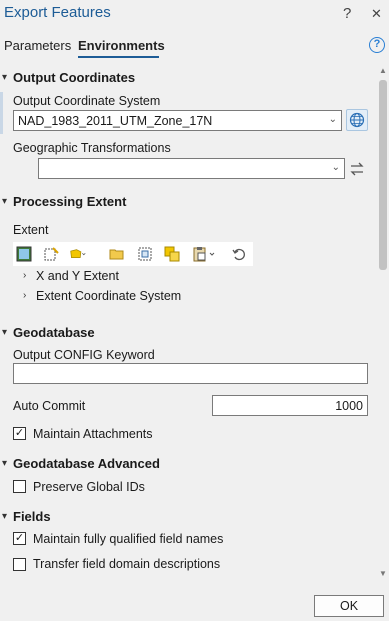  Describe the element at coordinates (19, 486) in the screenshot. I see `preserve-global-ids-checkbox` at that location.